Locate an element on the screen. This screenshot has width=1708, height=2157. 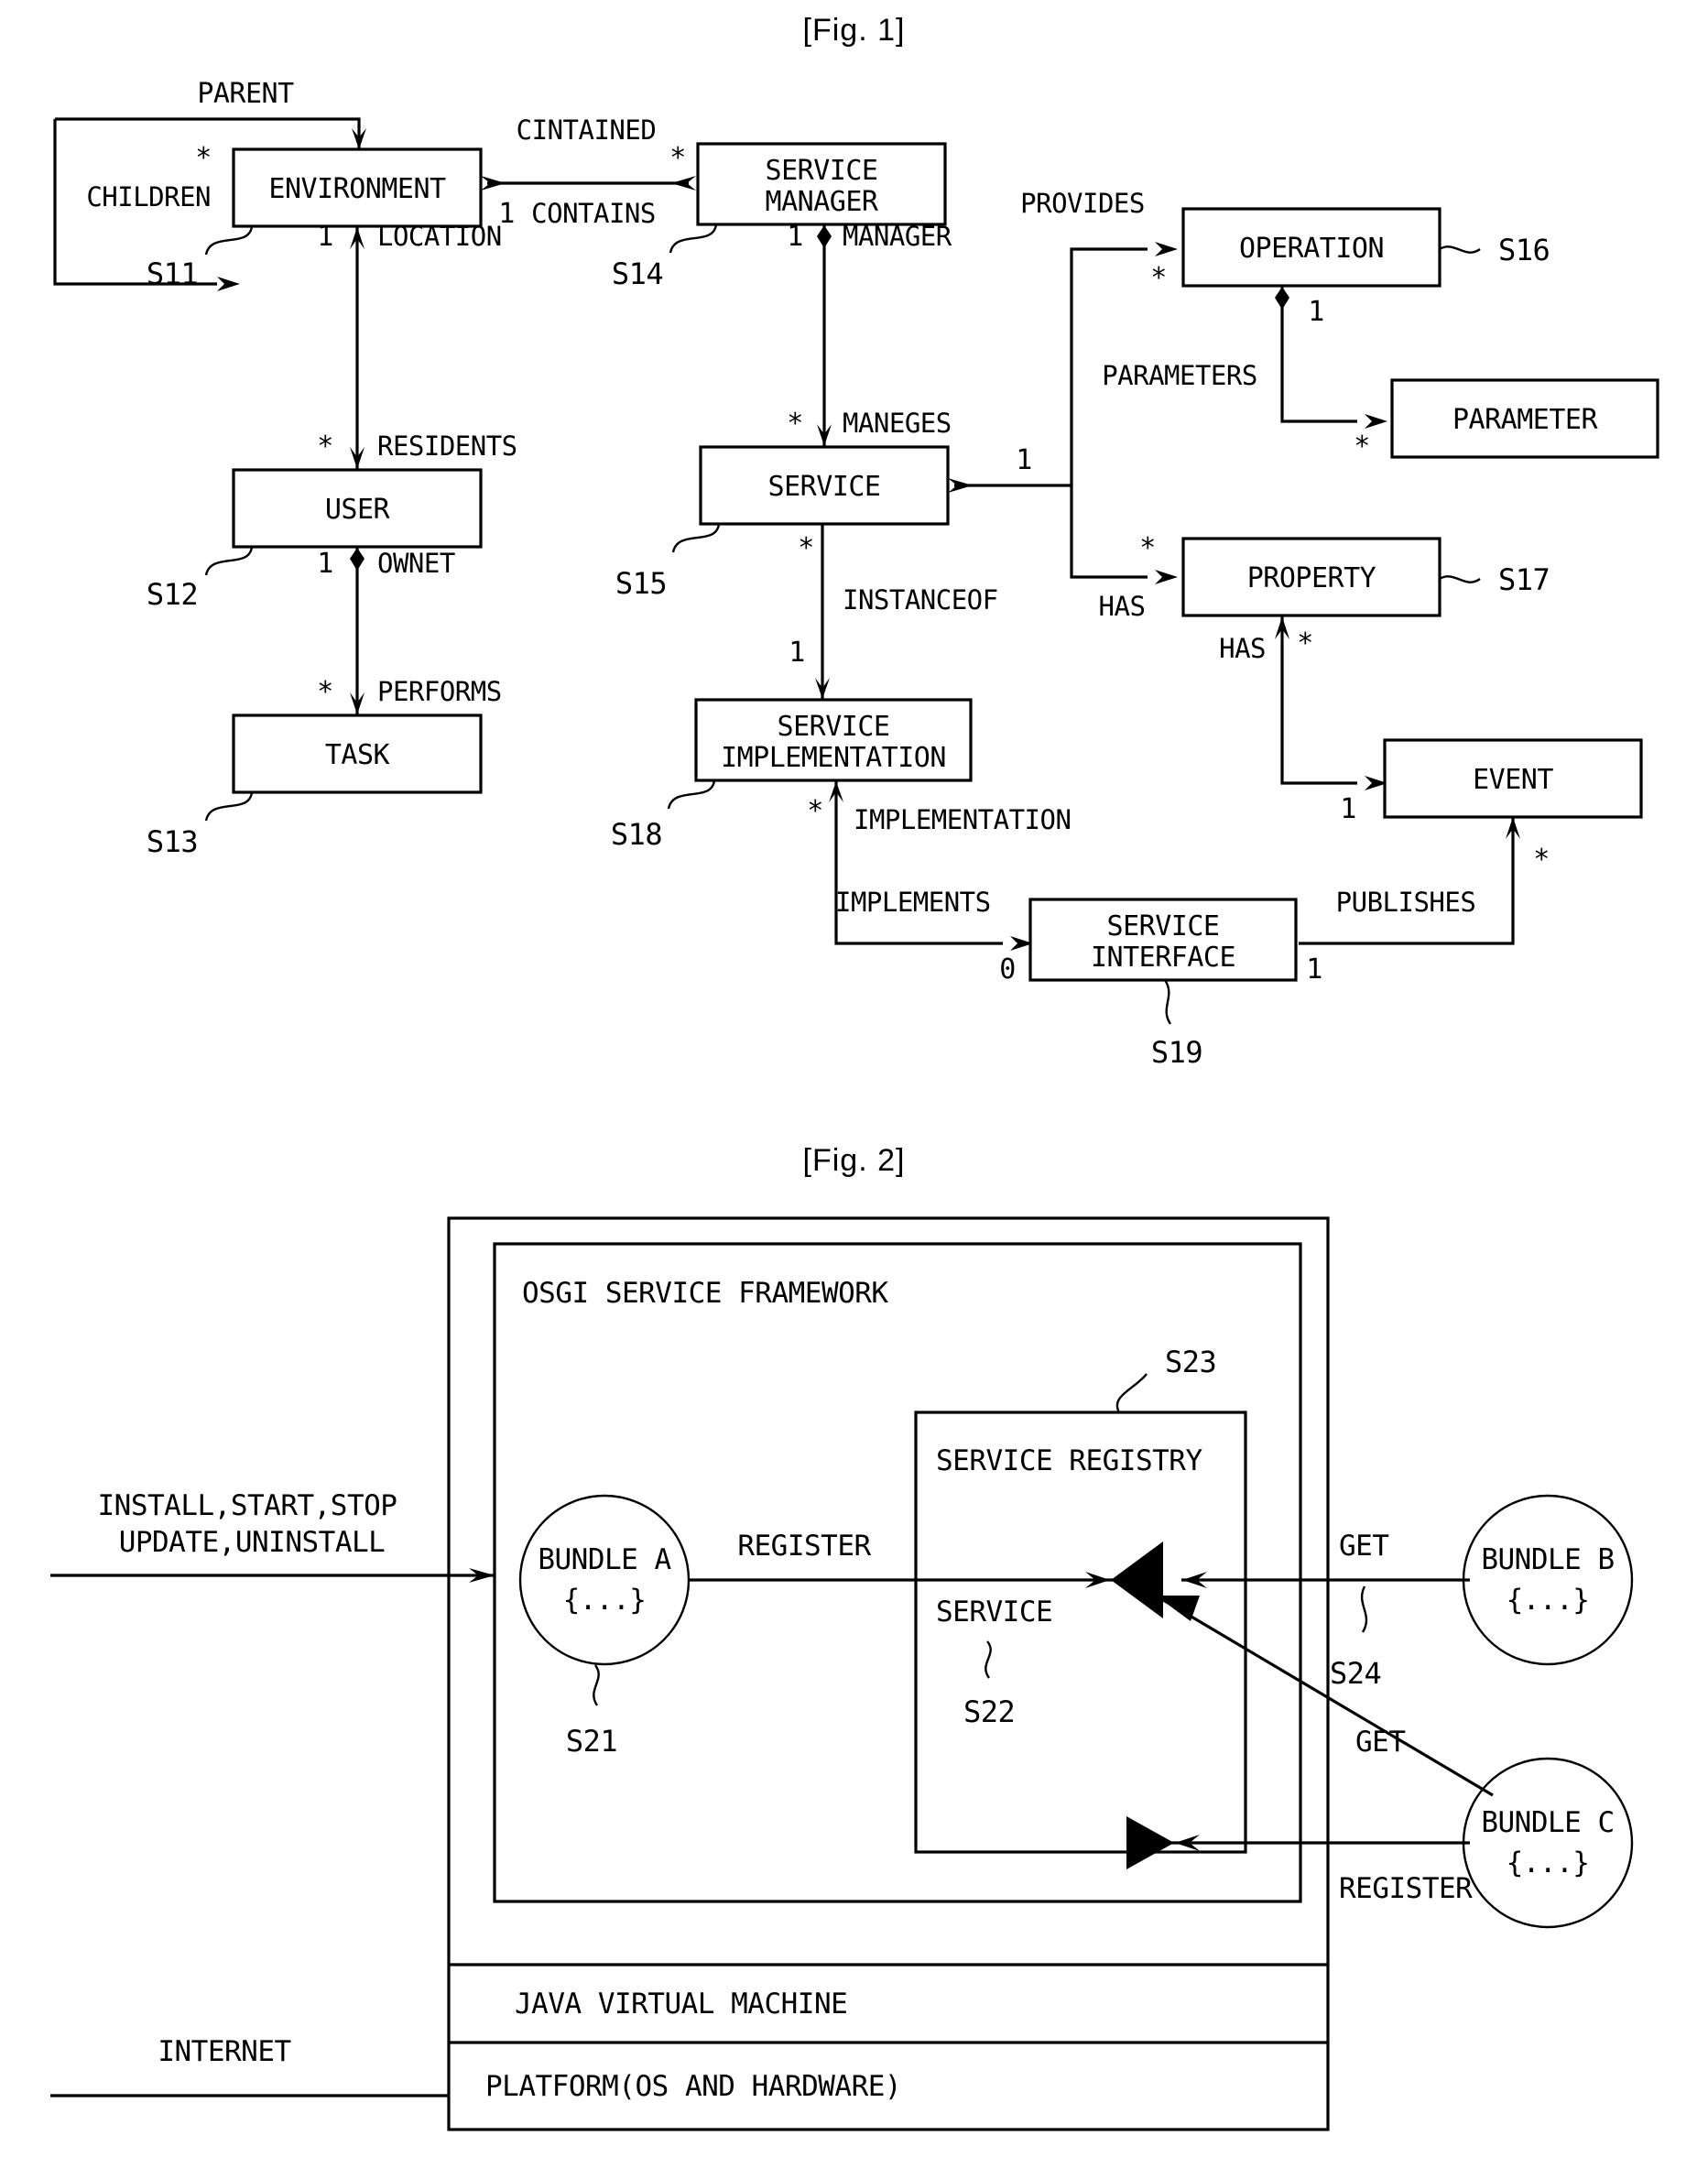
label-parent: PARENT is located at coordinates (245, 94).